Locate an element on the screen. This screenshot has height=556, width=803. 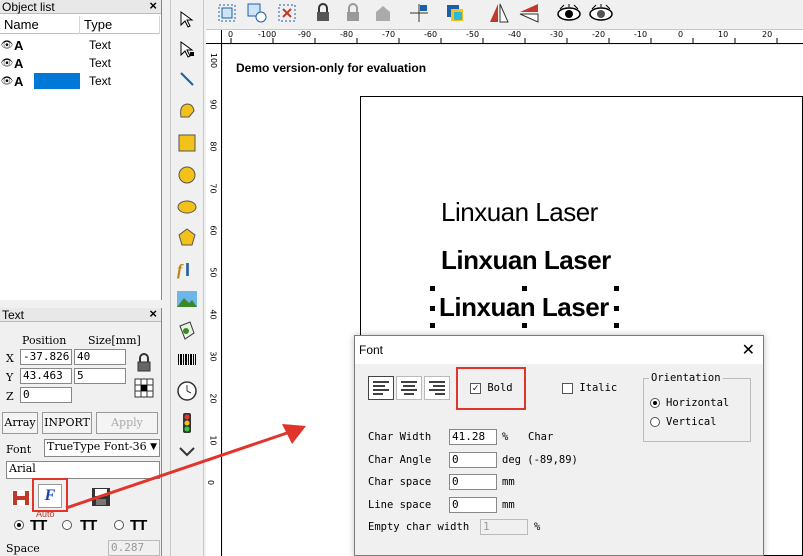
height-field: 5 is located at coordinates (100, 376).